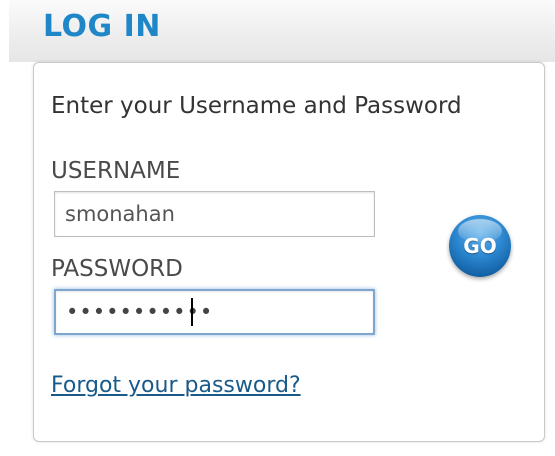 This screenshot has height=456, width=555. What do you see at coordinates (256, 106) in the screenshot?
I see `instructions-text: Enter your Username and Password` at bounding box center [256, 106].